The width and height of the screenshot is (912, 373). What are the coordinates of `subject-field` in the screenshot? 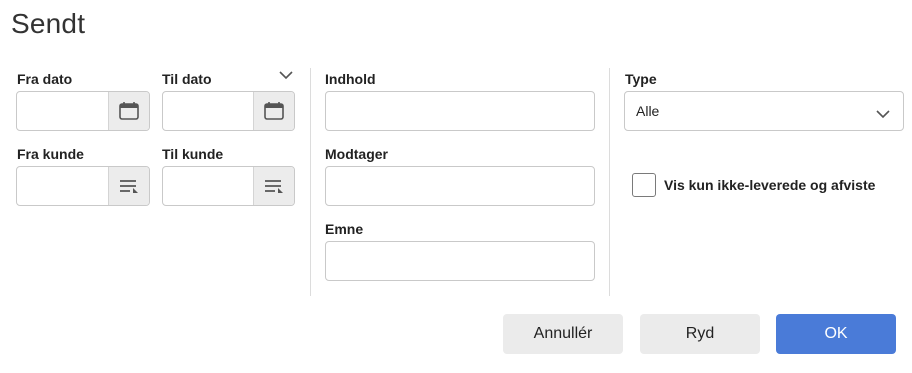 It's located at (460, 261).